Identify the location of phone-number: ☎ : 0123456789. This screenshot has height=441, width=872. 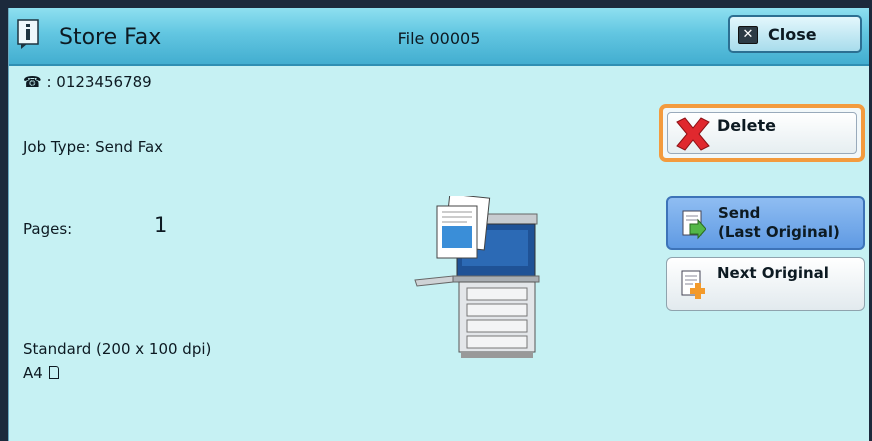
(87, 82).